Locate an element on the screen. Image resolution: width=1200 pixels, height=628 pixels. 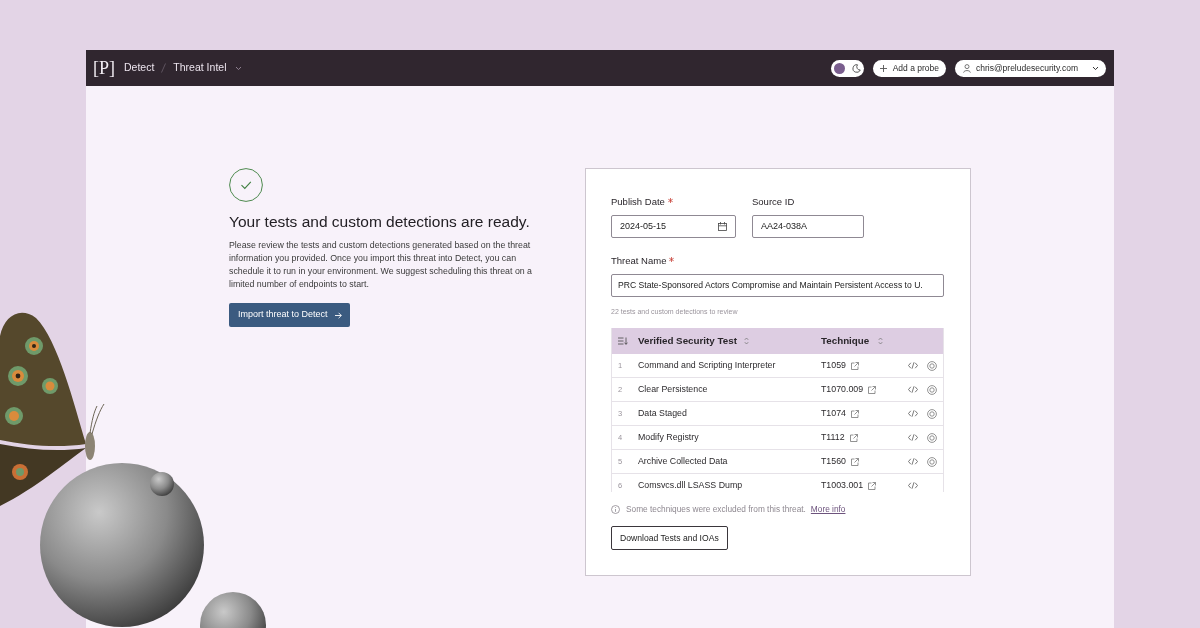
add-probe-button: Add a probe is located at coordinates (909, 68).